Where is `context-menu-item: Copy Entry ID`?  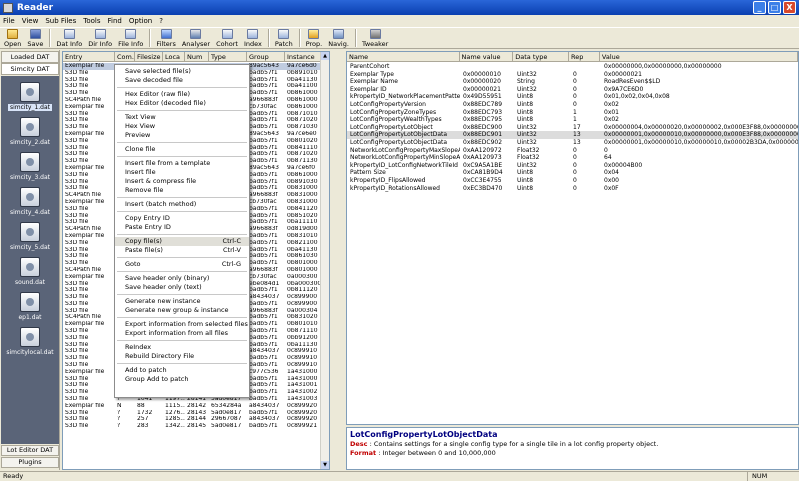
context-menu-item: Copy Entry ID is located at coordinates (182, 218).